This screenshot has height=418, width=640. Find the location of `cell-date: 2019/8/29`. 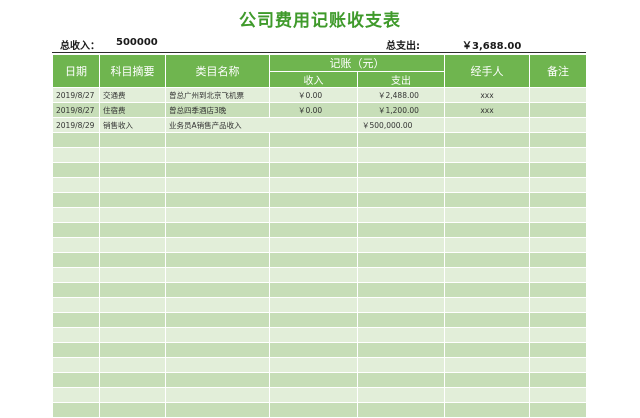

cell-date: 2019/8/29 is located at coordinates (76, 125).